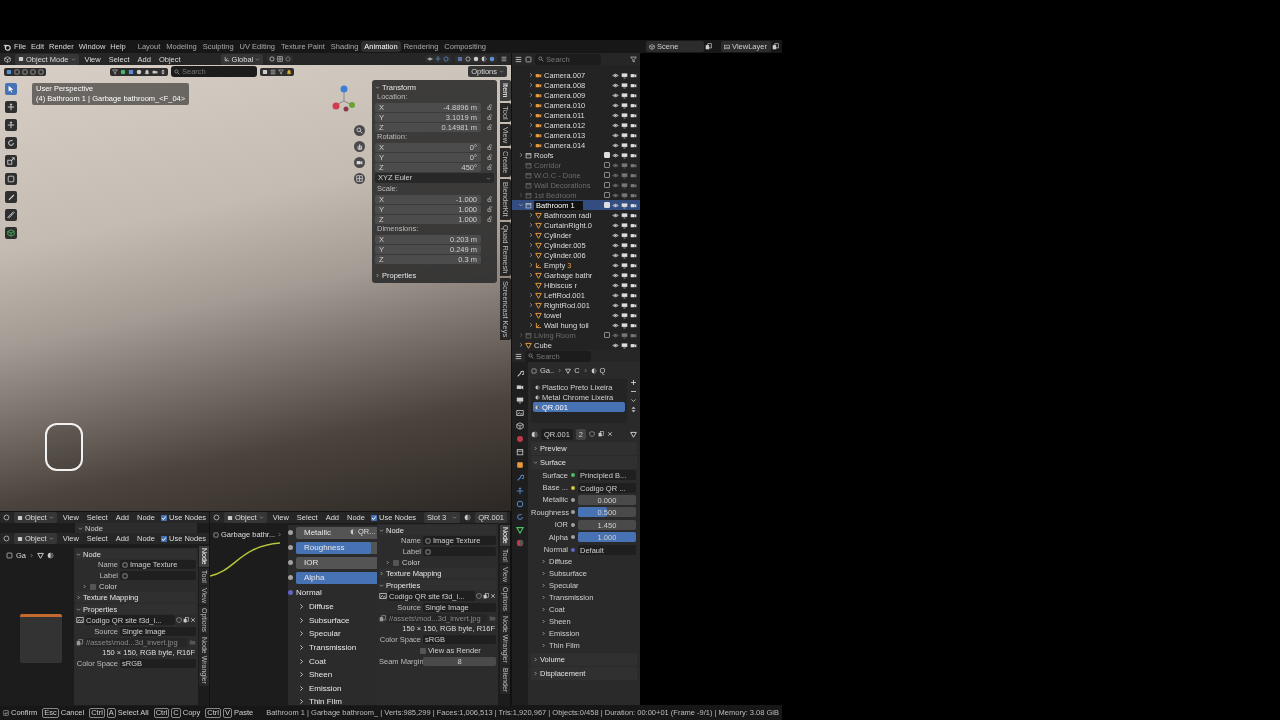  What do you see at coordinates (336, 577) in the screenshot?
I see `value-slider: Alpha` at bounding box center [336, 577].